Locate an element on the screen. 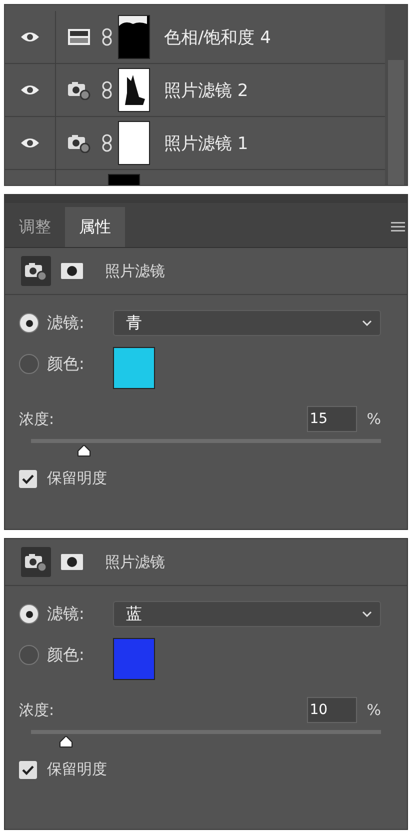  filter-dropdown: 蓝 is located at coordinates (247, 614).